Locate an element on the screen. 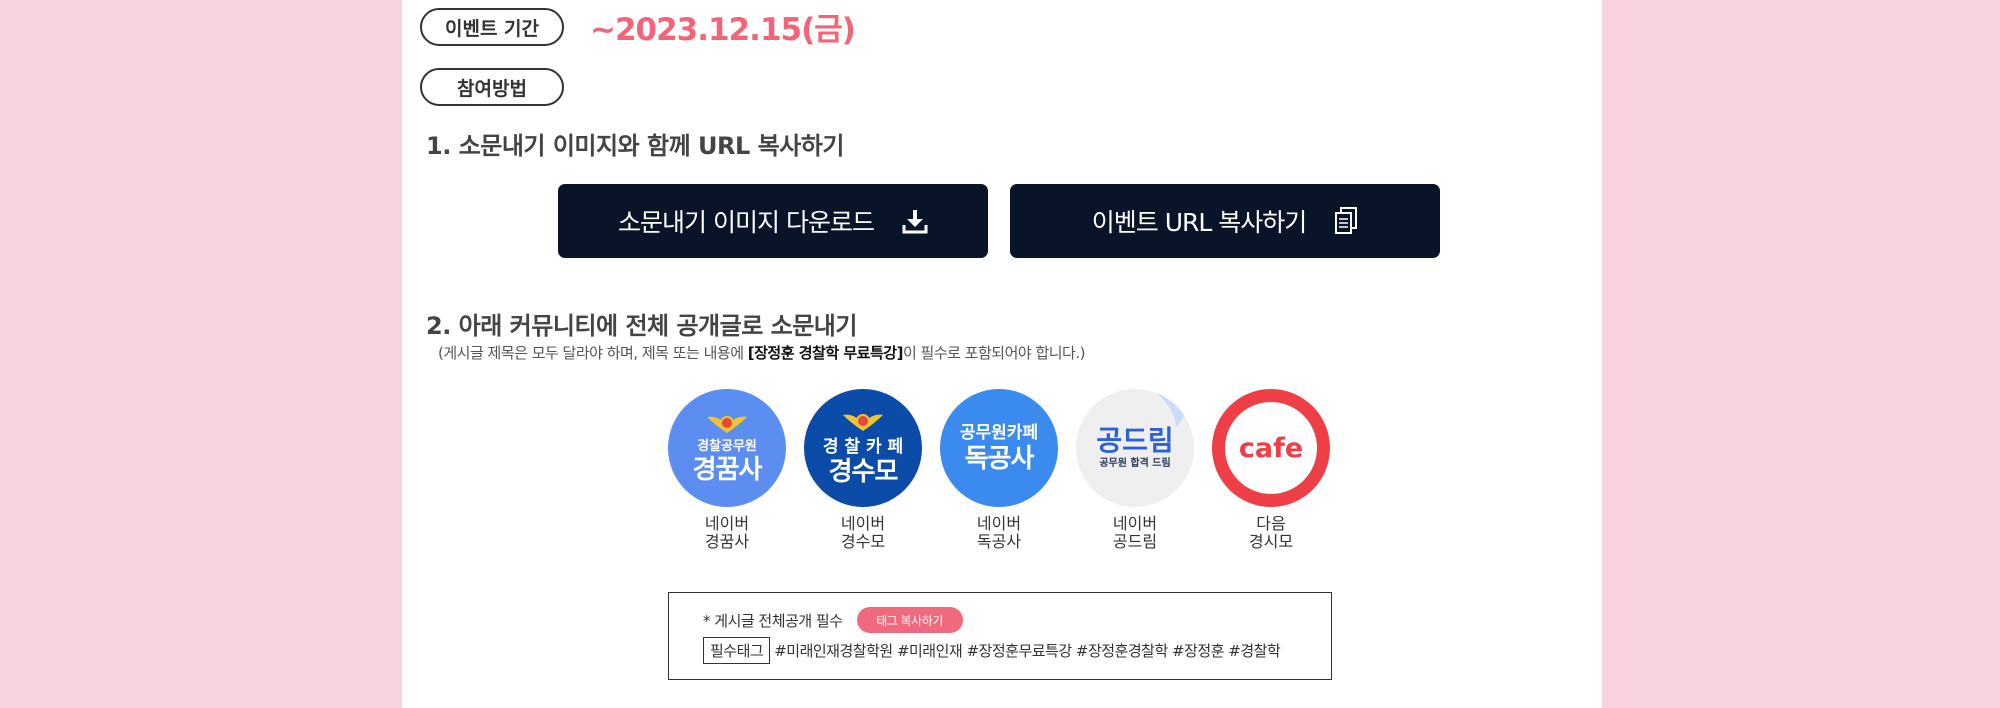 The image size is (2000, 708). step2-title: 2. 아래 커뮤니티에 전체 공개글로 소문내기 is located at coordinates (641, 326).